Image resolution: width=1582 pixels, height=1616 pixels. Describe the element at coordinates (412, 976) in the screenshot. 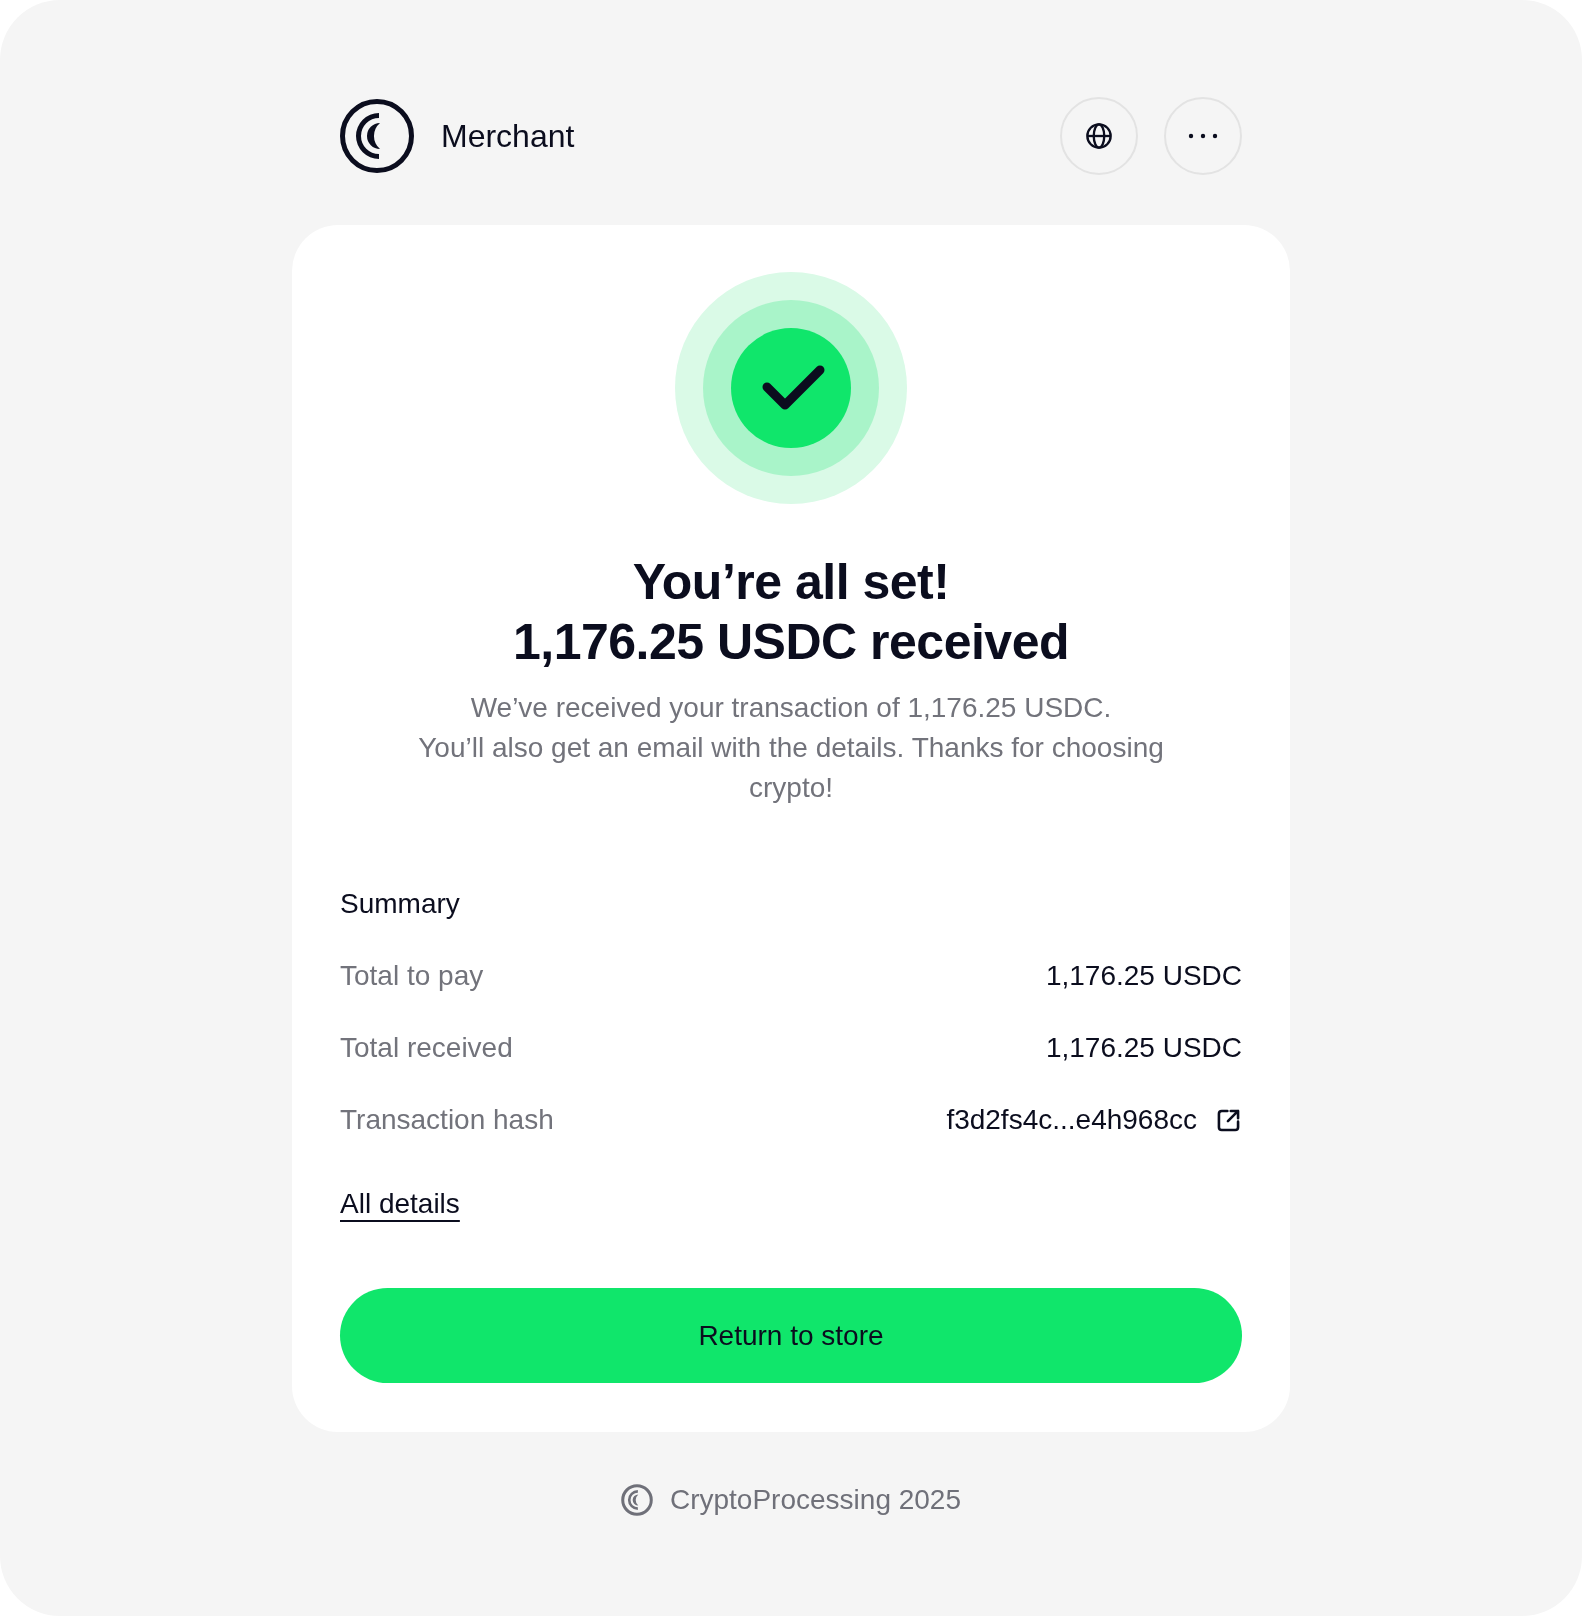

I see `summary-label: Total to pay` at that location.